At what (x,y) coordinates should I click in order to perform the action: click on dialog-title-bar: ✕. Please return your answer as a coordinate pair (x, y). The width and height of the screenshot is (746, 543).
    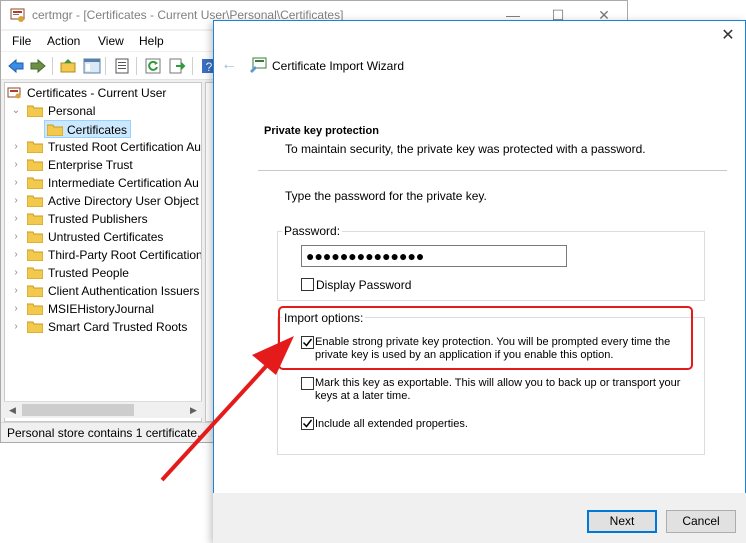
    Looking at the image, I should click on (479, 36).